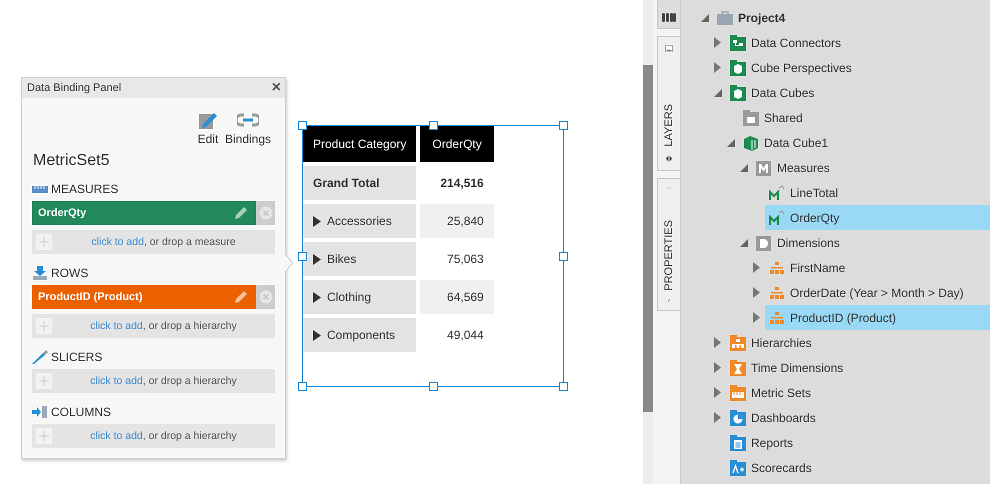 The image size is (990, 484). Describe the element at coordinates (74, 88) in the screenshot. I see `panel-title: Data Binding Panel` at that location.